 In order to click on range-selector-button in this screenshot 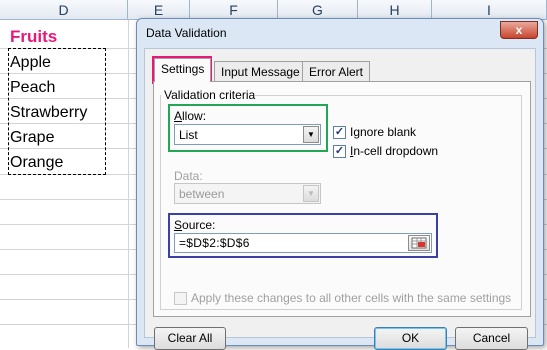, I will do `click(419, 243)`.